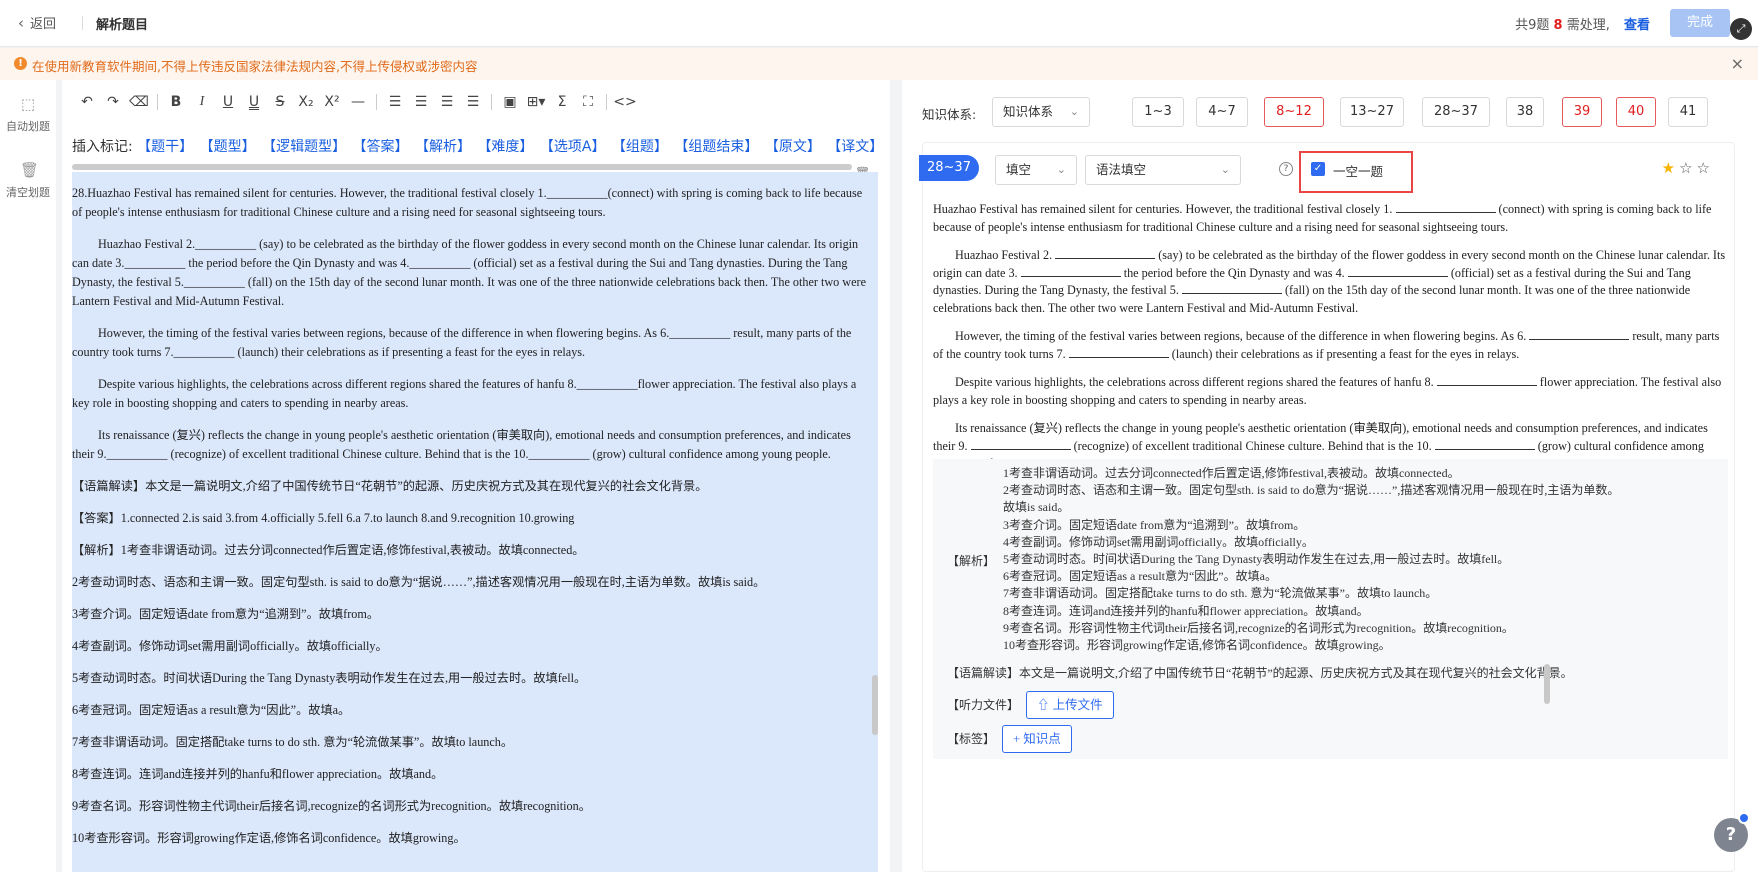  What do you see at coordinates (462, 167) in the screenshot?
I see `horizontal-scrollbar` at bounding box center [462, 167].